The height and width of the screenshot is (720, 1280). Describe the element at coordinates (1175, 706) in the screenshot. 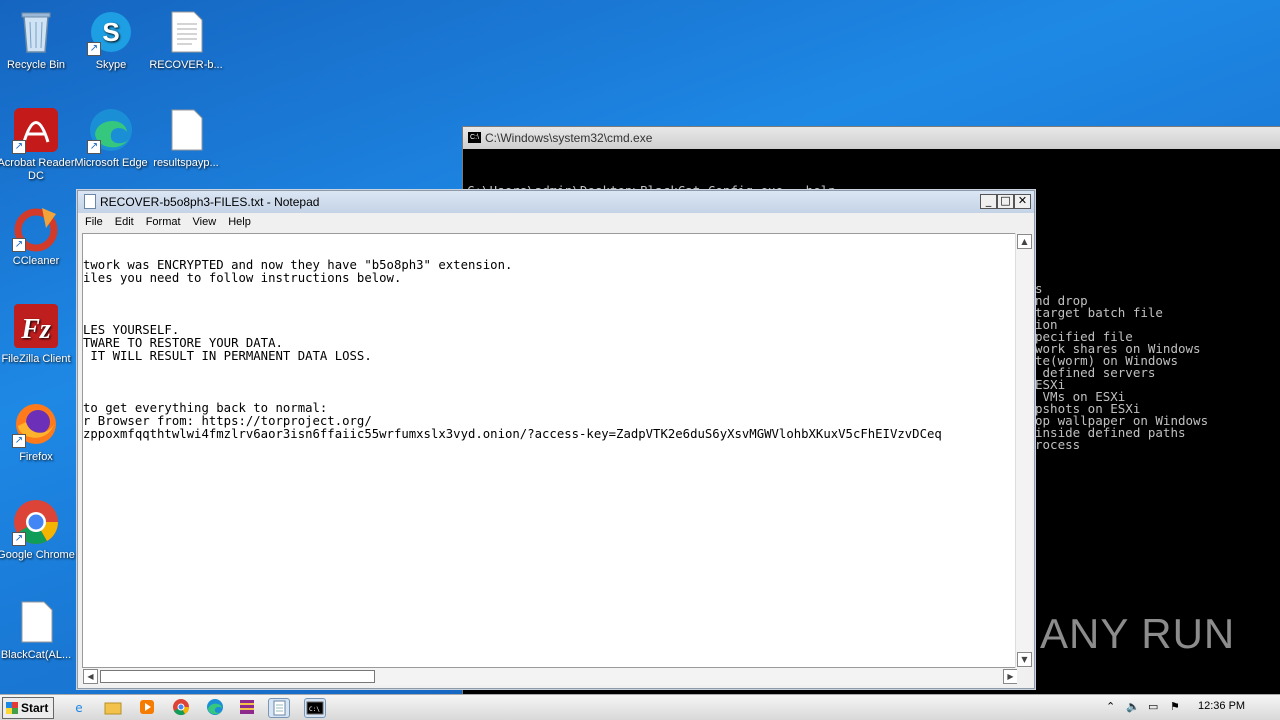

I see `flag-icon: ⚑` at that location.